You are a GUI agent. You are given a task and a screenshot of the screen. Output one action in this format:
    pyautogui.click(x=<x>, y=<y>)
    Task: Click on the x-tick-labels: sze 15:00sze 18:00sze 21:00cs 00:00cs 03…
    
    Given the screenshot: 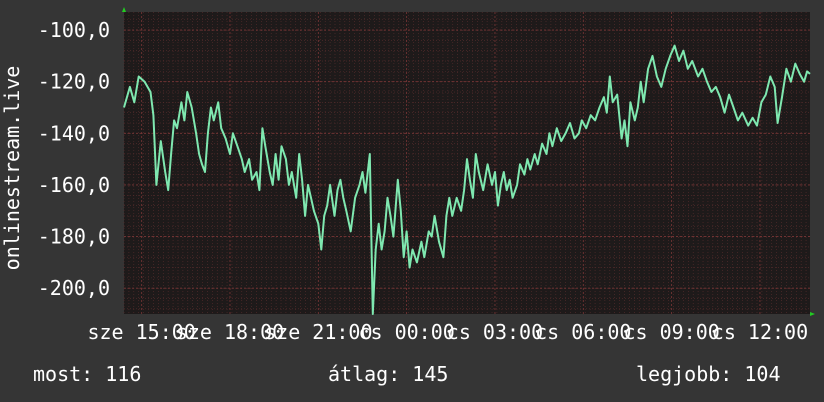 What is the action you would take?
    pyautogui.click(x=447, y=332)
    